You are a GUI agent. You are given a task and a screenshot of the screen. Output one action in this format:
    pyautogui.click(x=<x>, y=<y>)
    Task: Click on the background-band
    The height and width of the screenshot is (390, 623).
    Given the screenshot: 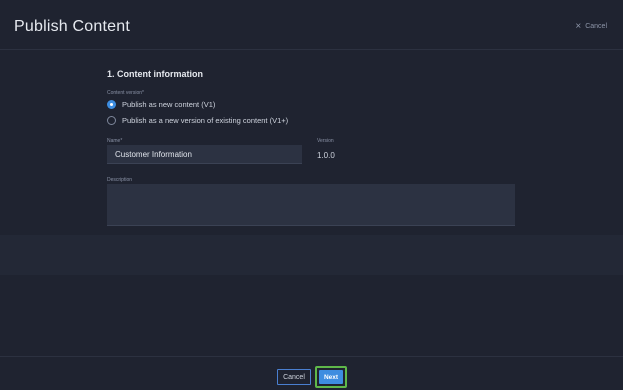 What is the action you would take?
    pyautogui.click(x=311, y=255)
    